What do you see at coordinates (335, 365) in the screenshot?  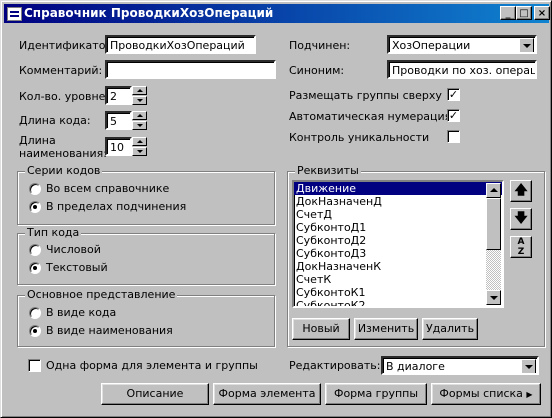 I see `edit-mode-label: Редактировать:` at bounding box center [335, 365].